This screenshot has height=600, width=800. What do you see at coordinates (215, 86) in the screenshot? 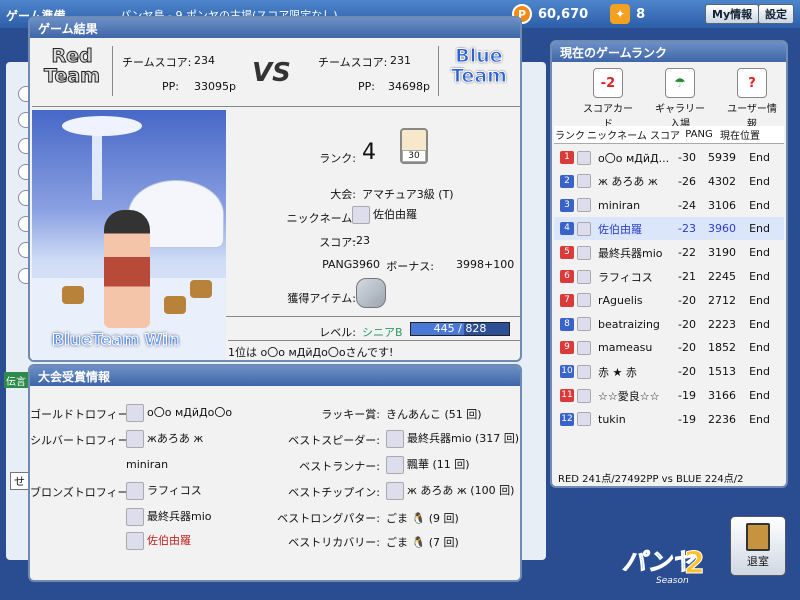
I see `red-pp-value: 33095p` at bounding box center [215, 86].